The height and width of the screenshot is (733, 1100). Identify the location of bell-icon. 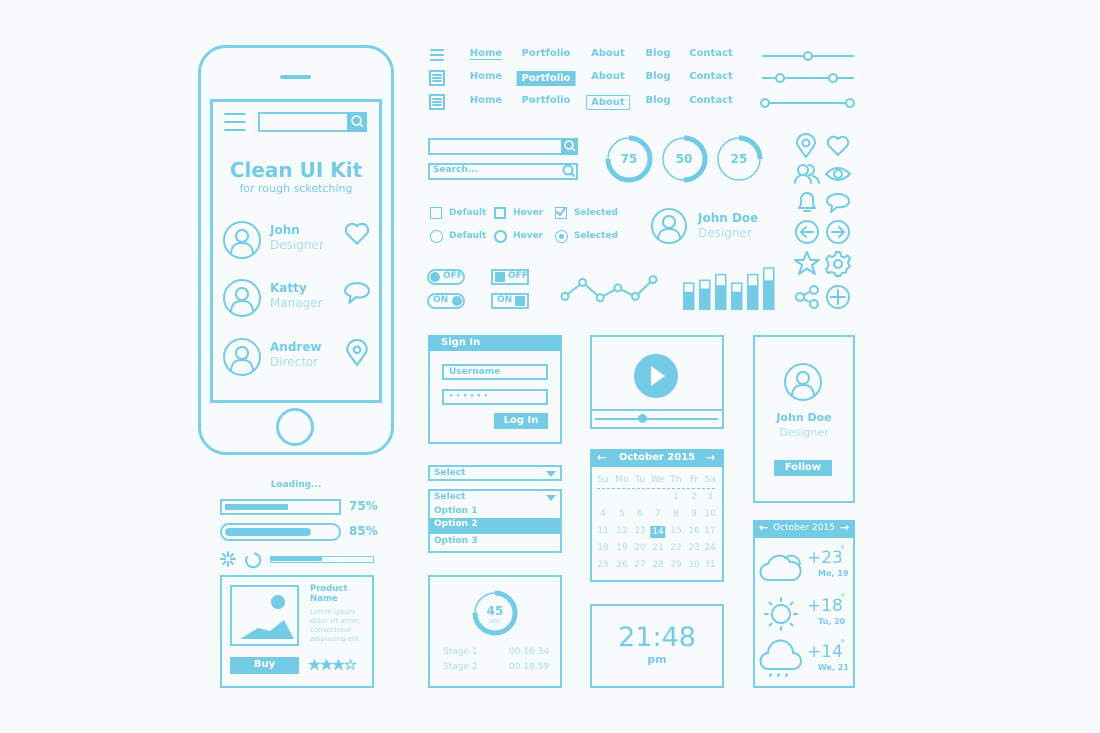
(807, 202).